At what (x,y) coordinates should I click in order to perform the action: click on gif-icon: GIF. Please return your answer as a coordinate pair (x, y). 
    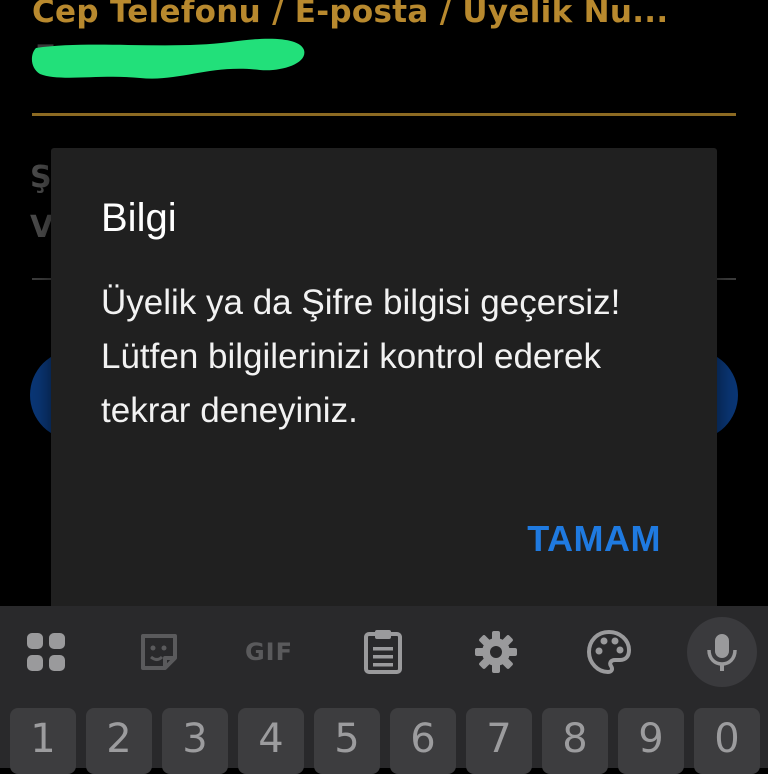
    Looking at the image, I should click on (269, 652).